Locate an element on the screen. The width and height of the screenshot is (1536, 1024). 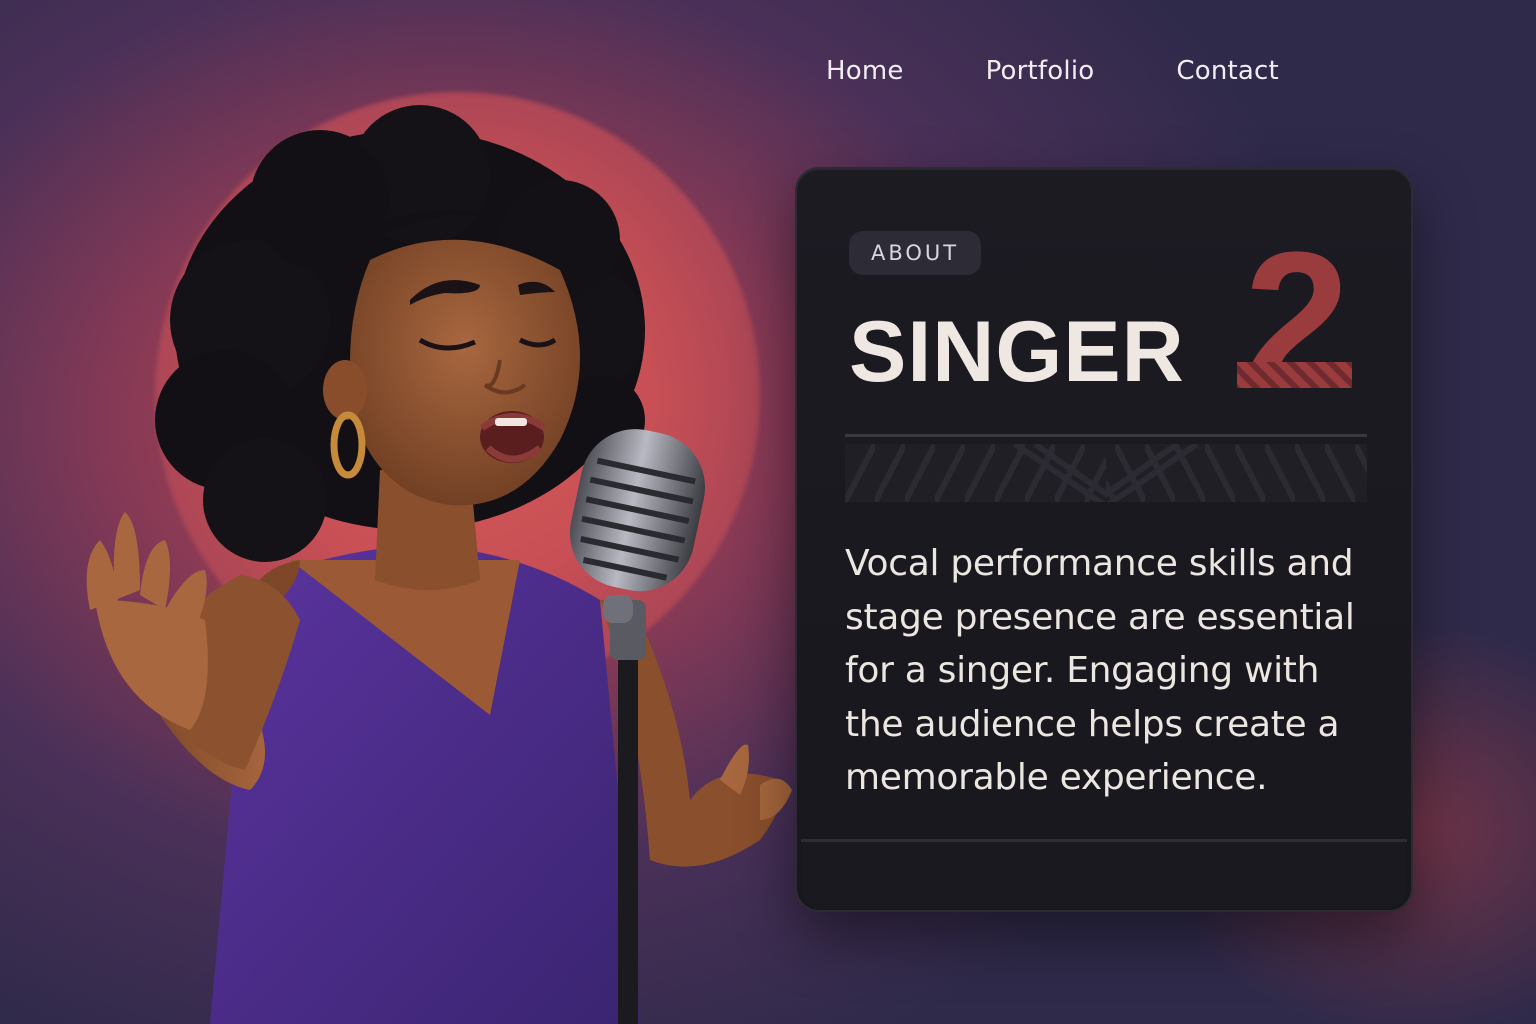
main-nav: Home Portfolio Contact is located at coordinates (1052, 71).